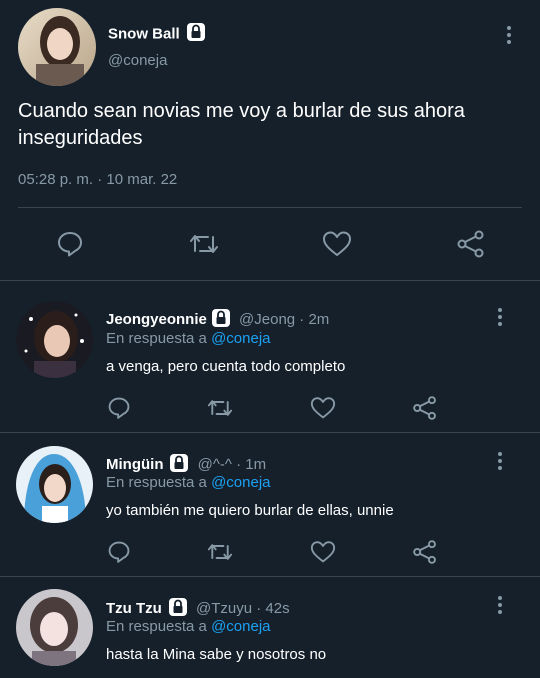 The width and height of the screenshot is (540, 678). What do you see at coordinates (134, 464) in the screenshot?
I see `display-name: Mingüin` at bounding box center [134, 464].